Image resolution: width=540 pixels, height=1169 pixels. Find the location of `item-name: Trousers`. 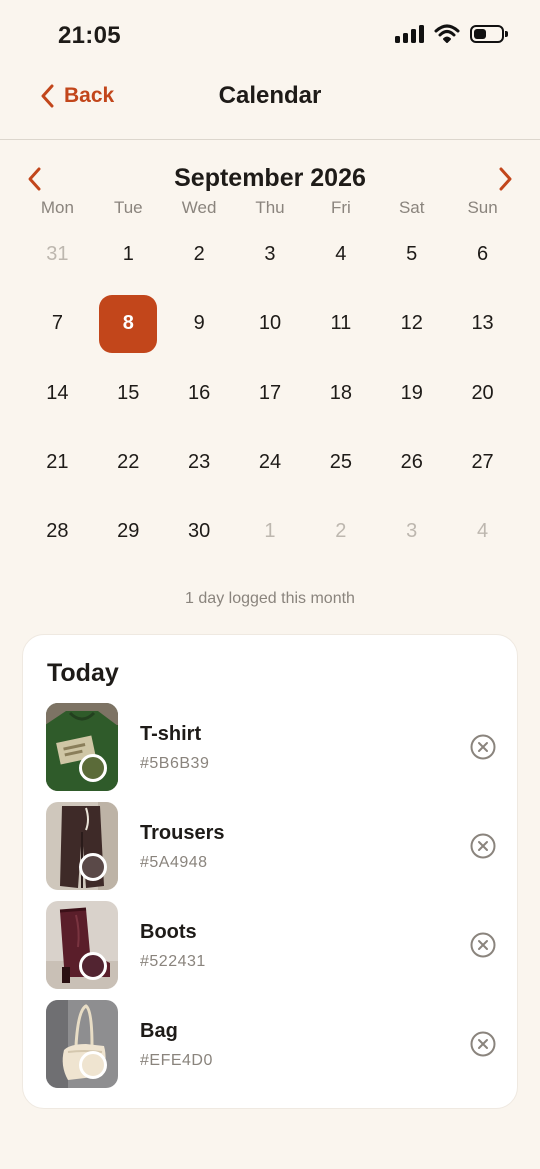

item-name: Trousers is located at coordinates (182, 833).